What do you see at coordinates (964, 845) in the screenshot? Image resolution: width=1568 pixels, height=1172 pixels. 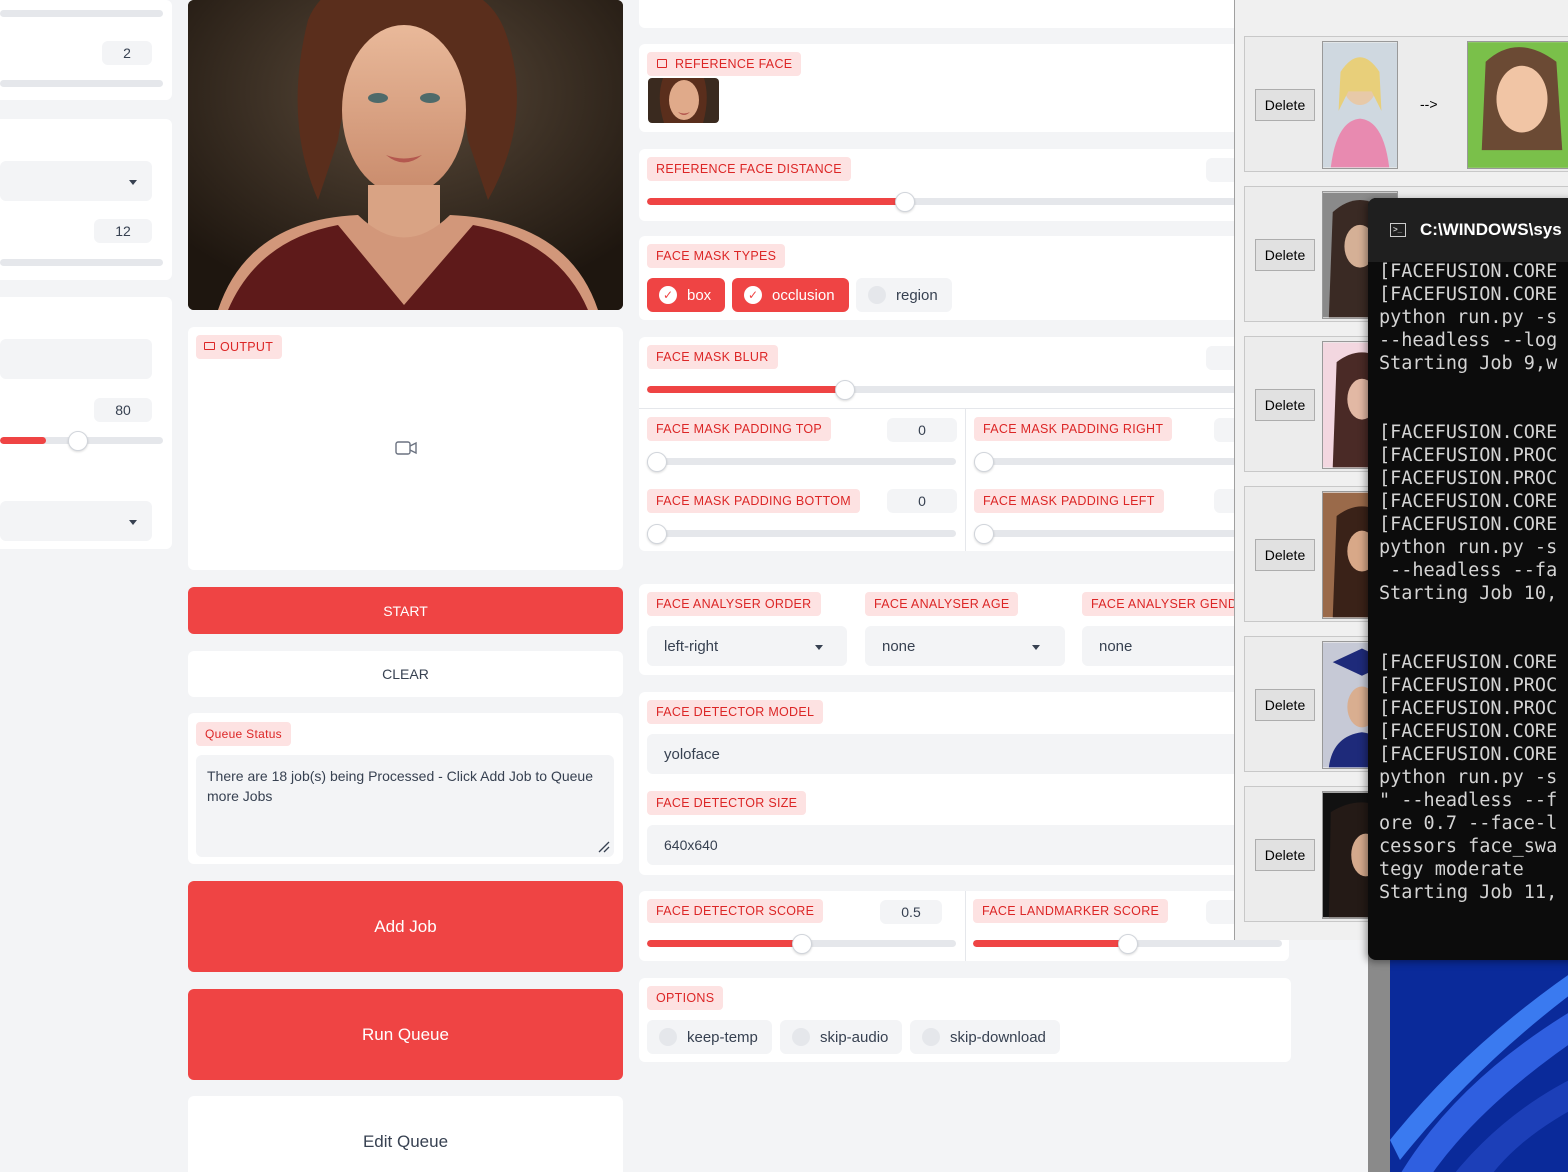 I see `face-detector-size-select: 640x640` at bounding box center [964, 845].